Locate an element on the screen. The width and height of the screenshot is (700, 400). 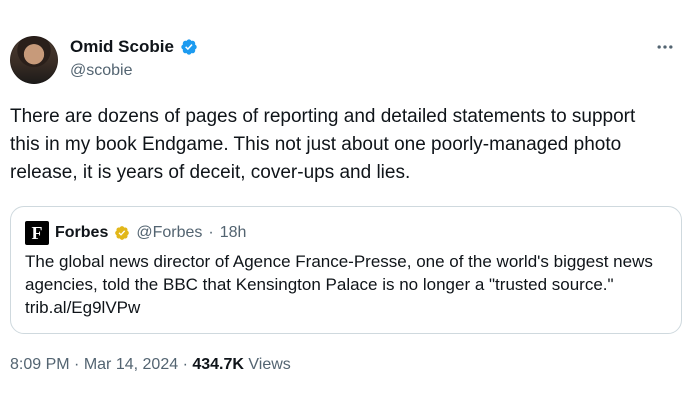
quoted-handle: @Forbes is located at coordinates (169, 233).